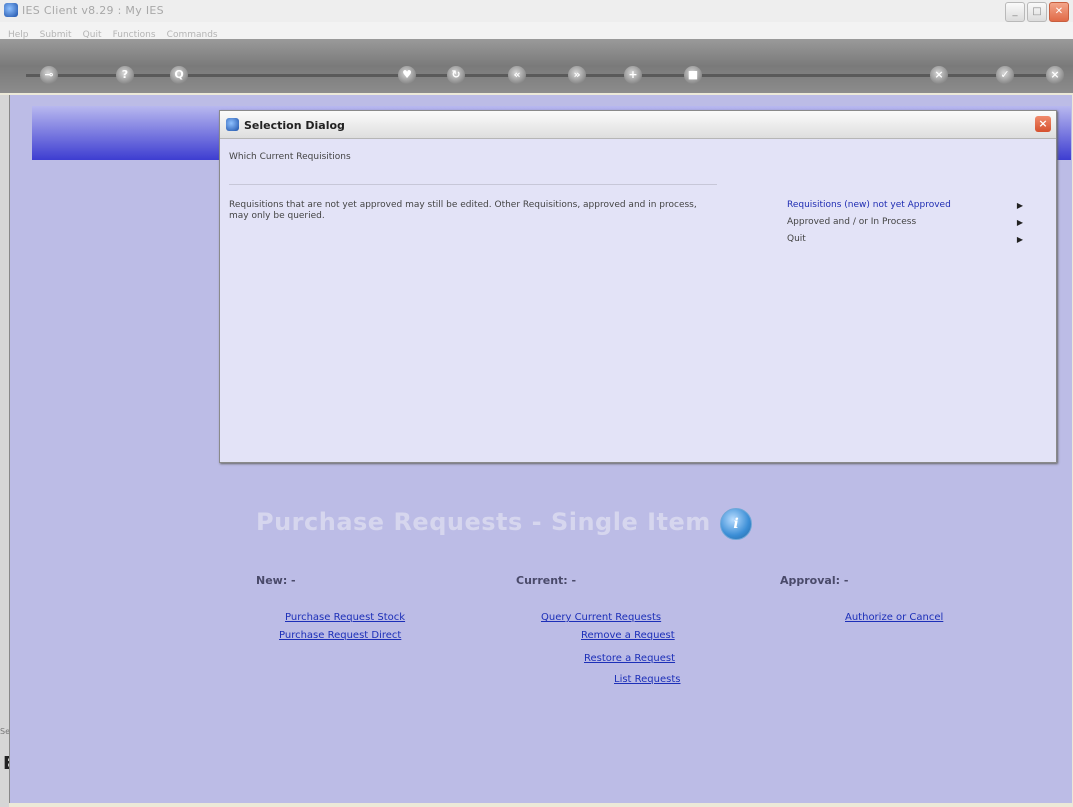  What do you see at coordinates (93, 10) in the screenshot?
I see `window-title: IES Client v8.29 : My IES` at bounding box center [93, 10].